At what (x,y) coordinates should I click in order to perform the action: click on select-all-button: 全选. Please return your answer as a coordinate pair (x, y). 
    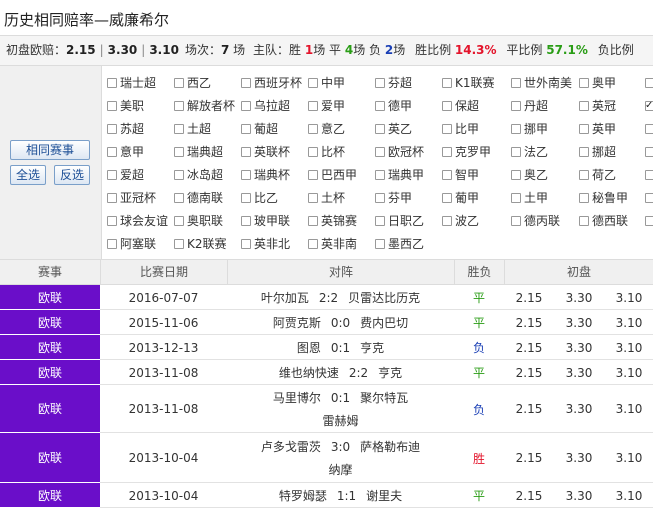
    Looking at the image, I should click on (28, 175).